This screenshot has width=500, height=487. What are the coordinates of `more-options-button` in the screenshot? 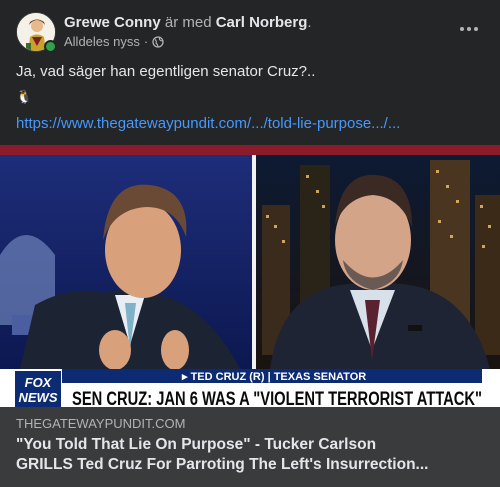 It's located at (469, 29).